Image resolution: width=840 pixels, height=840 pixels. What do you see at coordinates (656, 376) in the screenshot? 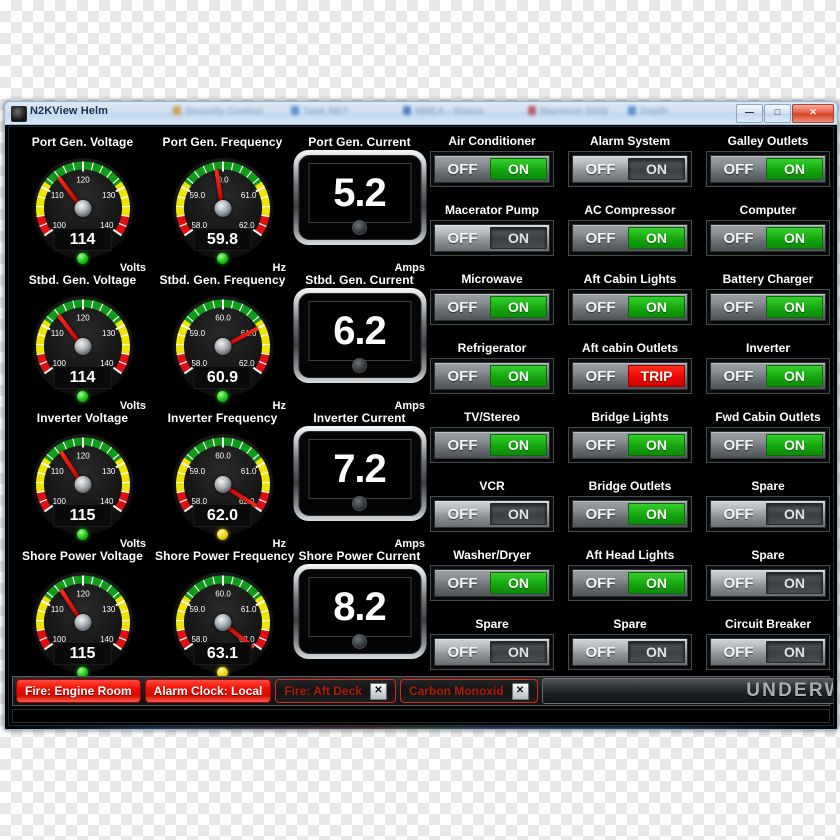
I see `switch-trip-side: TRIP` at bounding box center [656, 376].